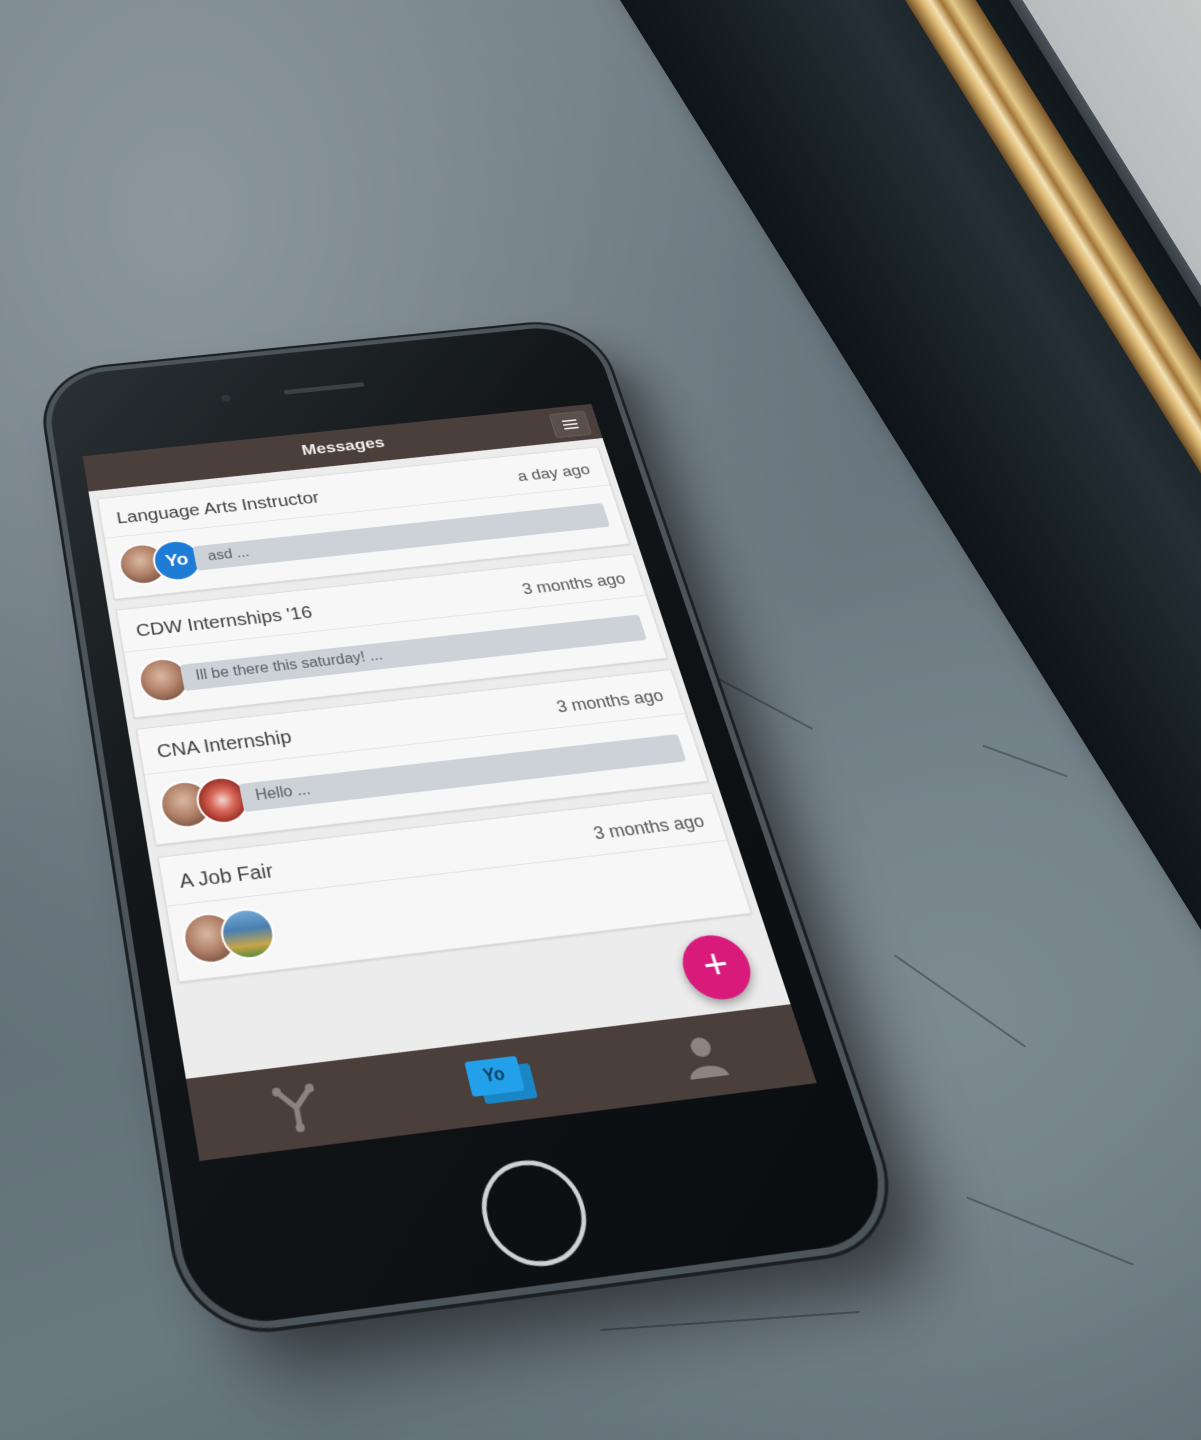  I want to click on network-icon, so click(297, 1107).